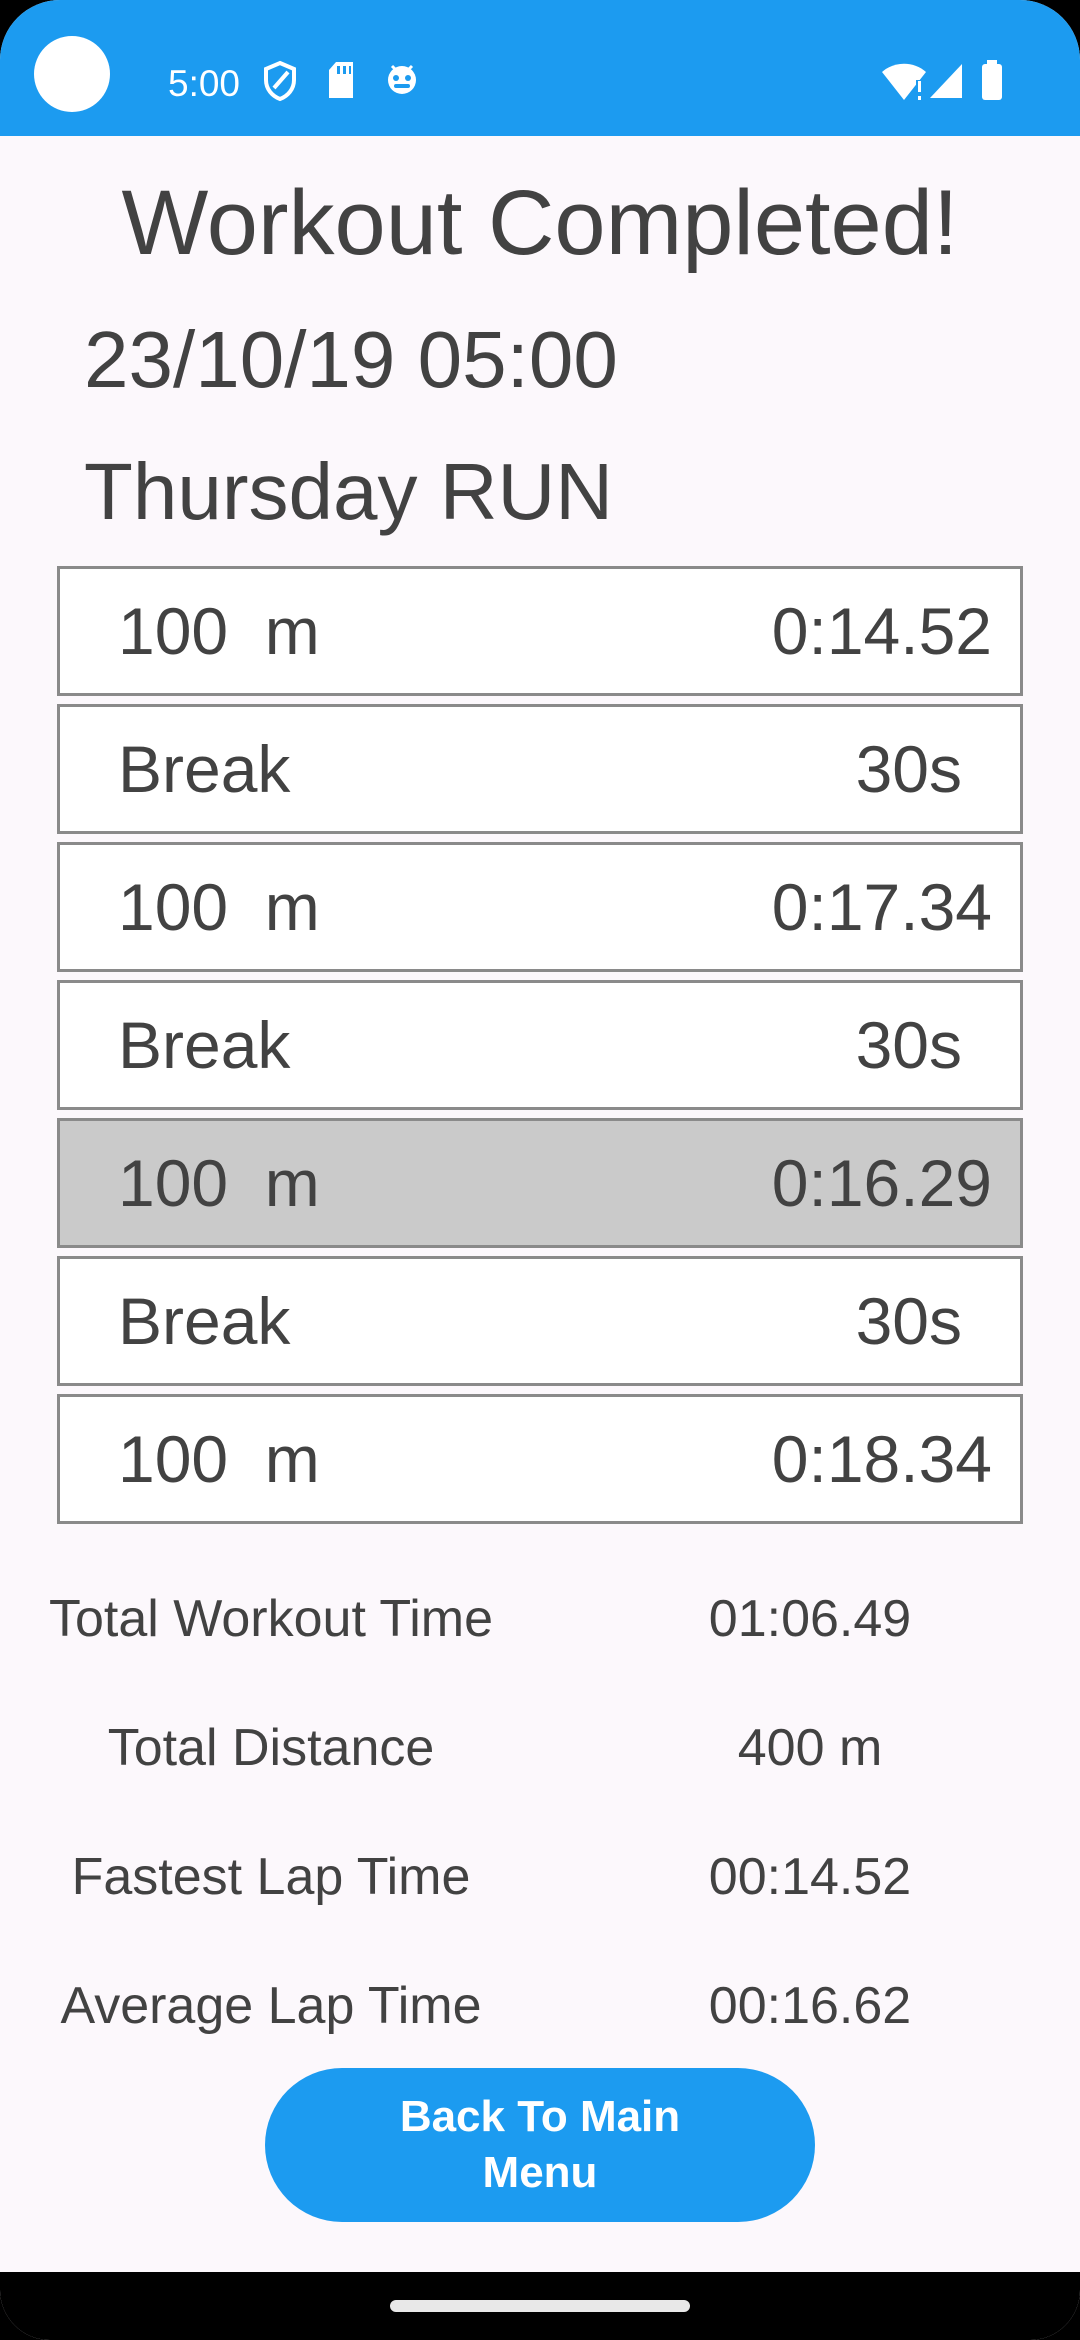 The image size is (1080, 2340). What do you see at coordinates (271, 1877) in the screenshot?
I see `stat-label: Fastest Lap Time` at bounding box center [271, 1877].